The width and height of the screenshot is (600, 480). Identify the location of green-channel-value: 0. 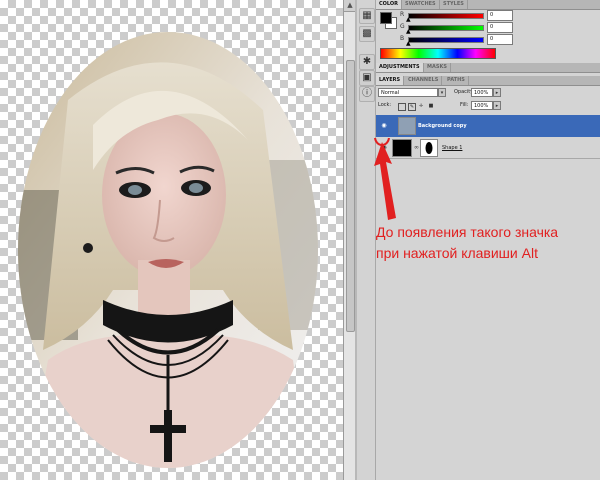
(500, 27).